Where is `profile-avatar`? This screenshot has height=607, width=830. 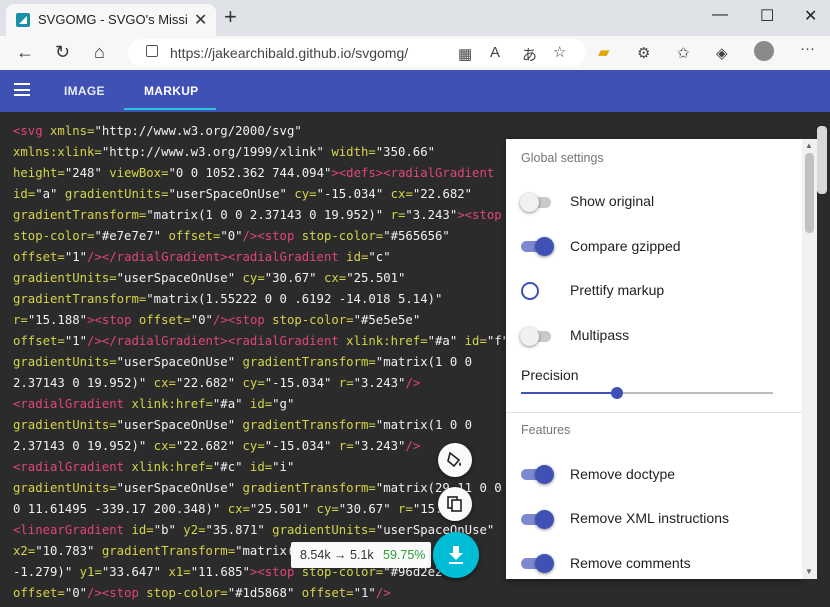
profile-avatar is located at coordinates (764, 51).